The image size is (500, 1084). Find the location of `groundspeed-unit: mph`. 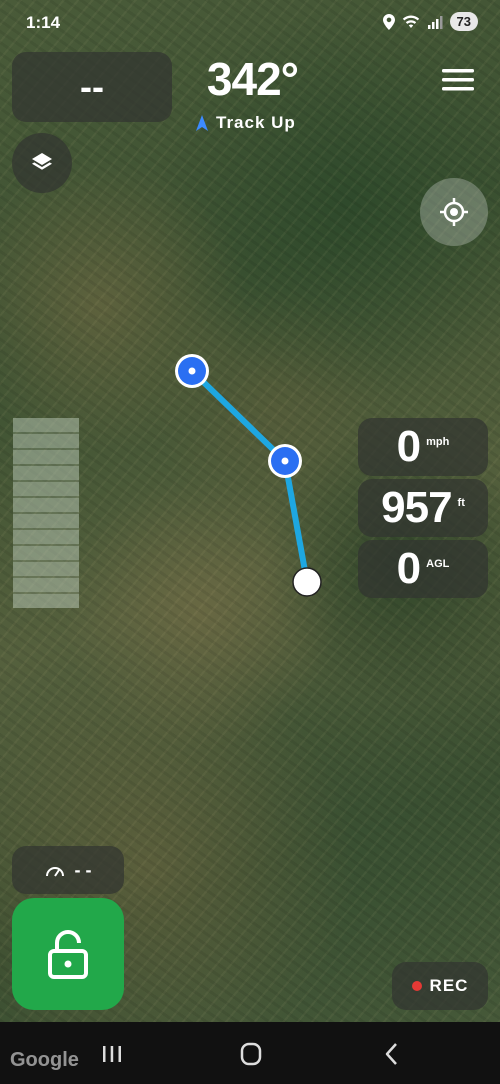

groundspeed-unit: mph is located at coordinates (438, 442).